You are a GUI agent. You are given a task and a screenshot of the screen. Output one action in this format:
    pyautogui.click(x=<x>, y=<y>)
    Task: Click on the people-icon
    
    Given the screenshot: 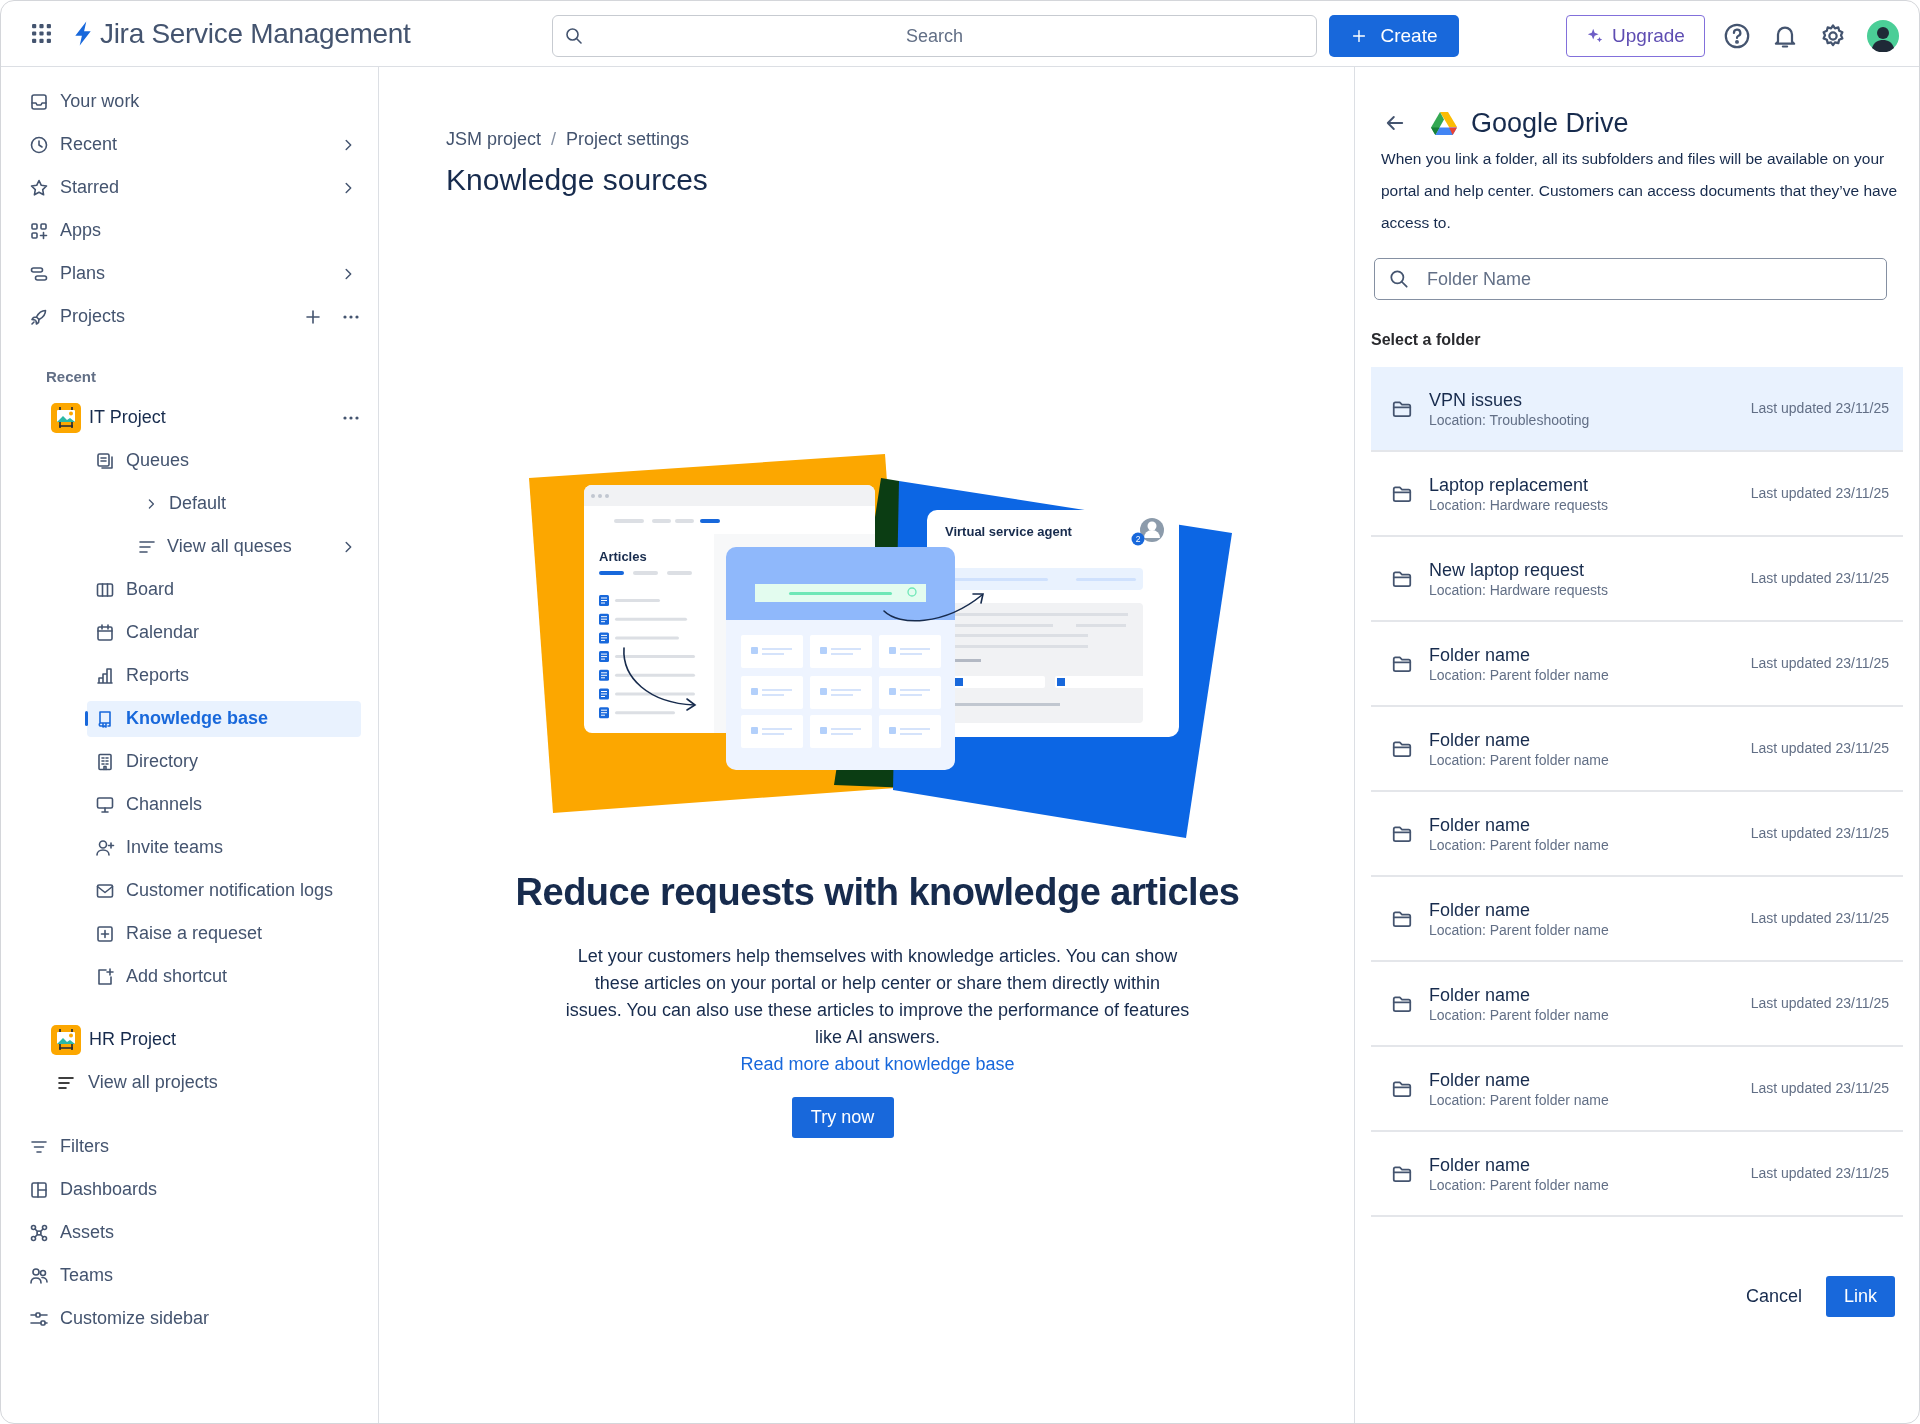 What is the action you would take?
    pyautogui.click(x=39, y=1275)
    